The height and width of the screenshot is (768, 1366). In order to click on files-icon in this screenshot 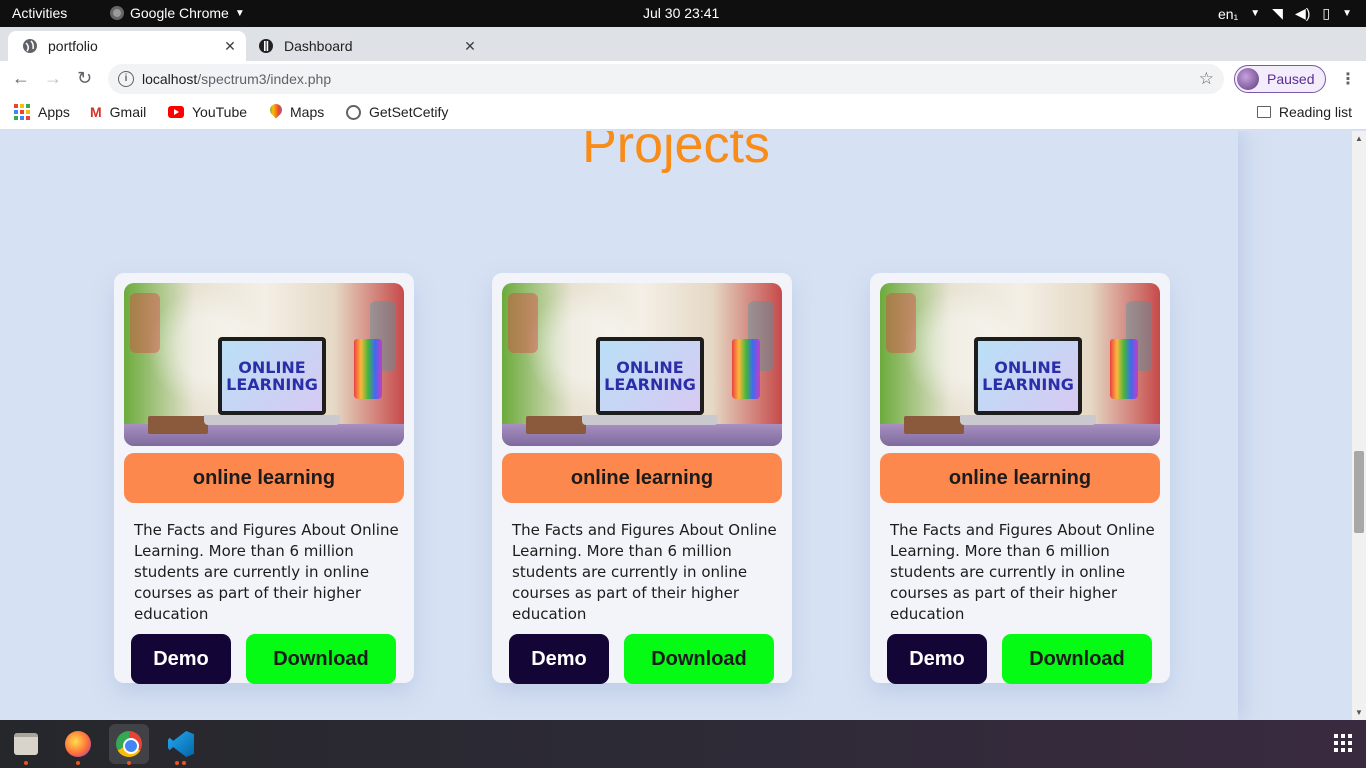, I will do `click(26, 744)`.